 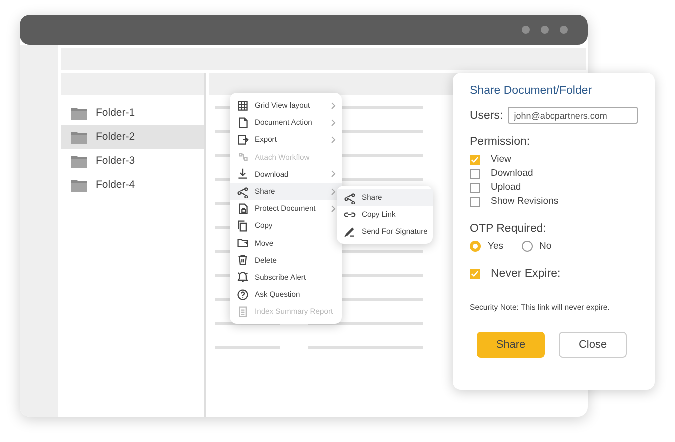 What do you see at coordinates (243, 174) in the screenshot?
I see `download-icon` at bounding box center [243, 174].